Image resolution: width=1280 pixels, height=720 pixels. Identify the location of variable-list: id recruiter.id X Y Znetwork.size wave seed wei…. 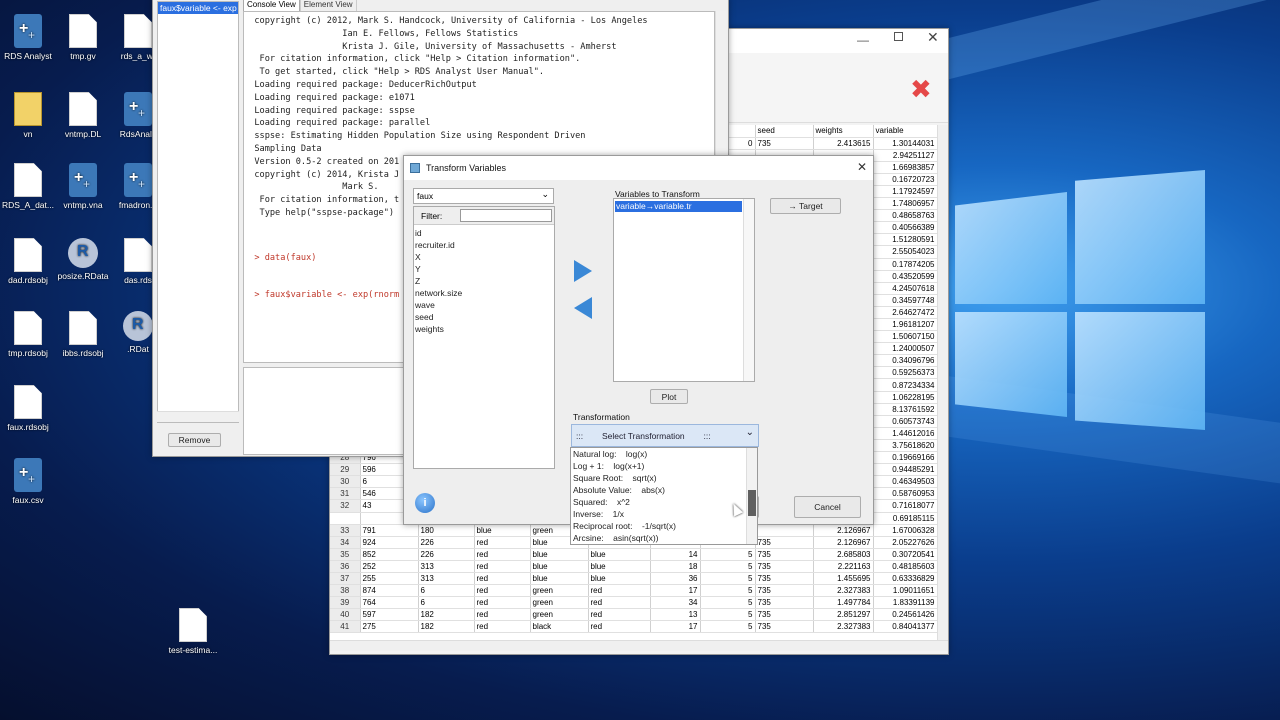
(484, 280).